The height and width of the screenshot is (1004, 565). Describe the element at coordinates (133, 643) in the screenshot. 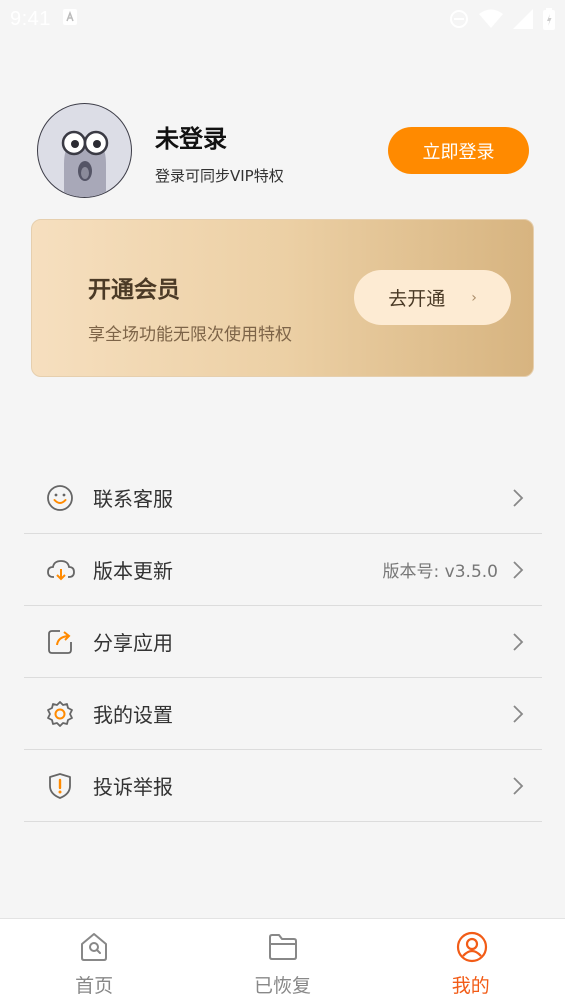

I see `menu-item-label: 分享应用` at that location.